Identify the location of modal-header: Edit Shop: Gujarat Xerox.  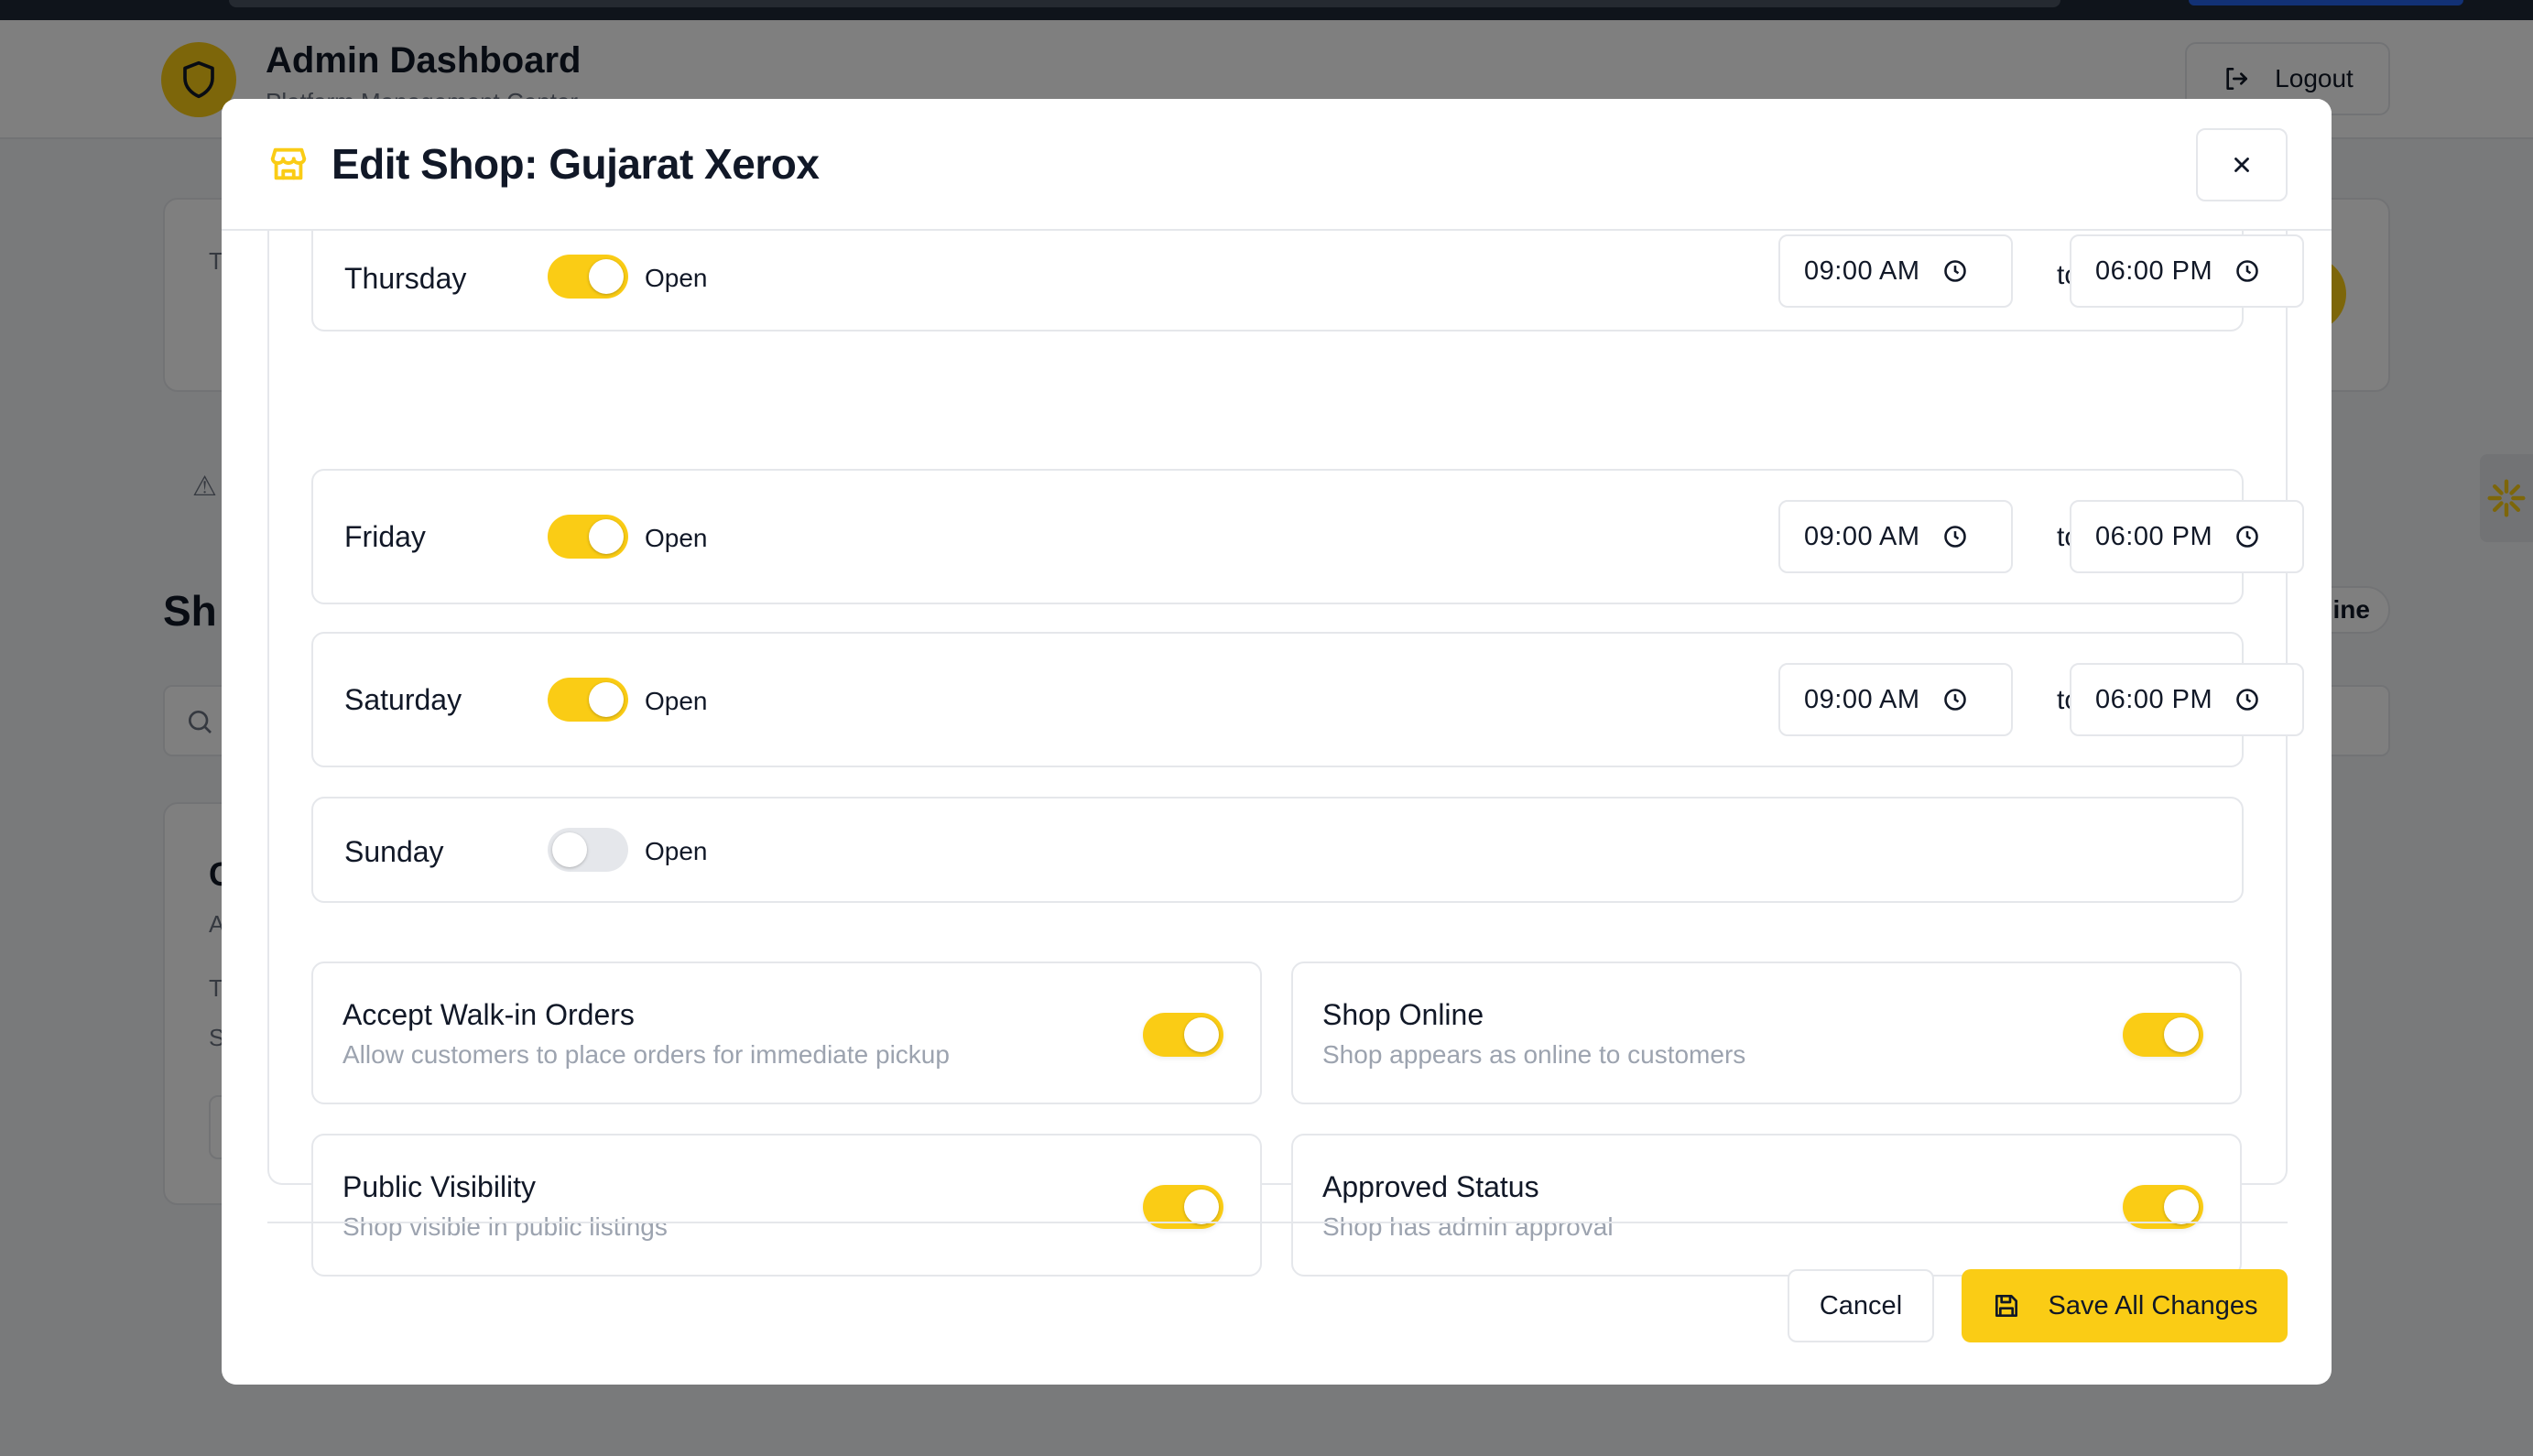
(1277, 165).